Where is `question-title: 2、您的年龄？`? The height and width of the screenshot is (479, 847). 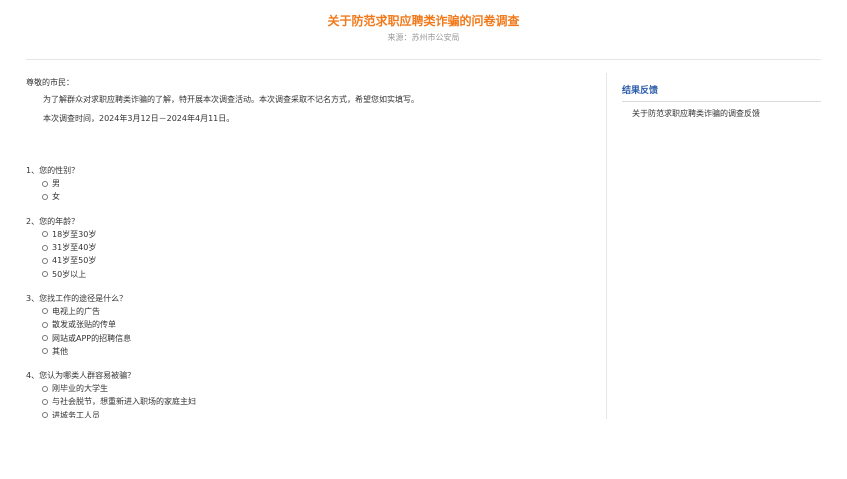
question-title: 2、您的年龄？ is located at coordinates (53, 221).